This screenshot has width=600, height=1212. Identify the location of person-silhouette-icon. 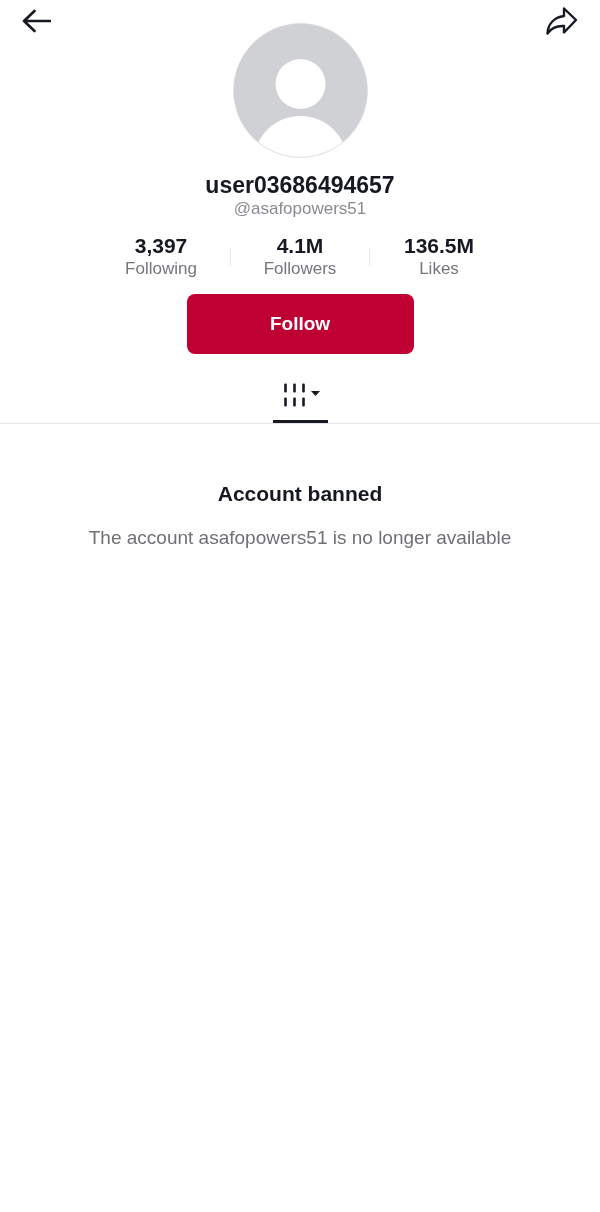
(300, 90).